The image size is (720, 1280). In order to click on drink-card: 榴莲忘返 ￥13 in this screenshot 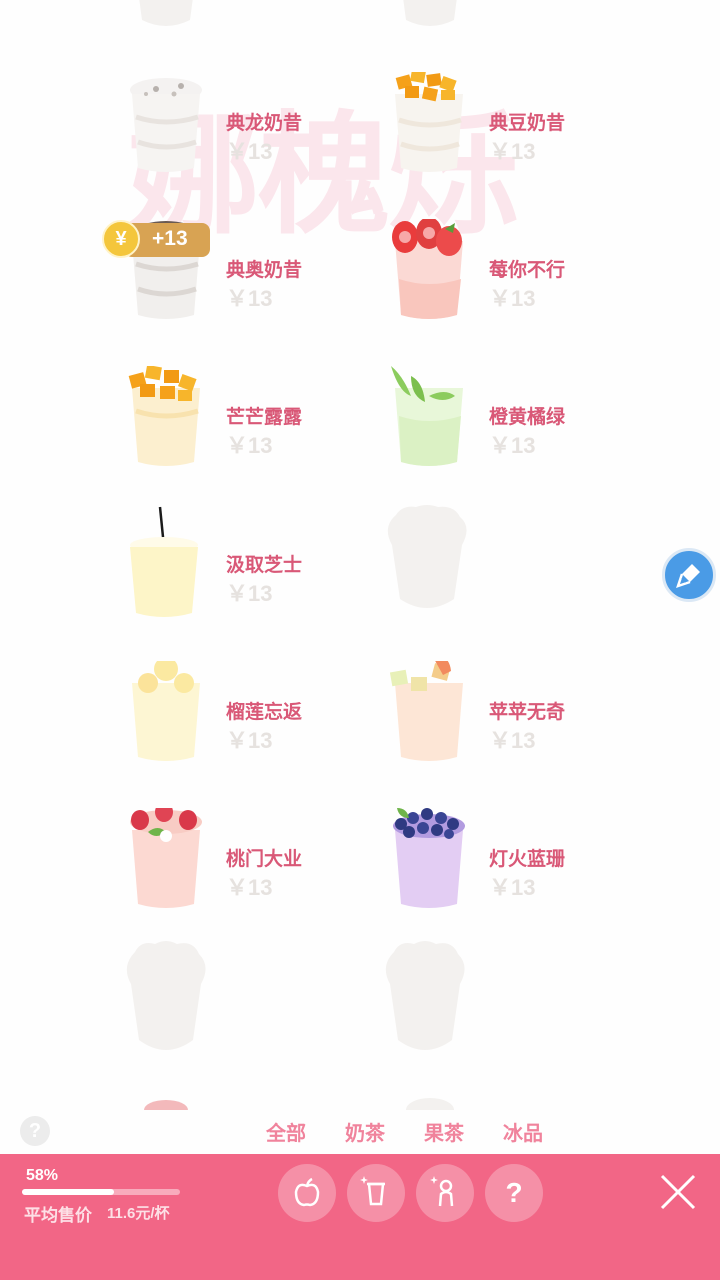, I will do `click(266, 731)`.